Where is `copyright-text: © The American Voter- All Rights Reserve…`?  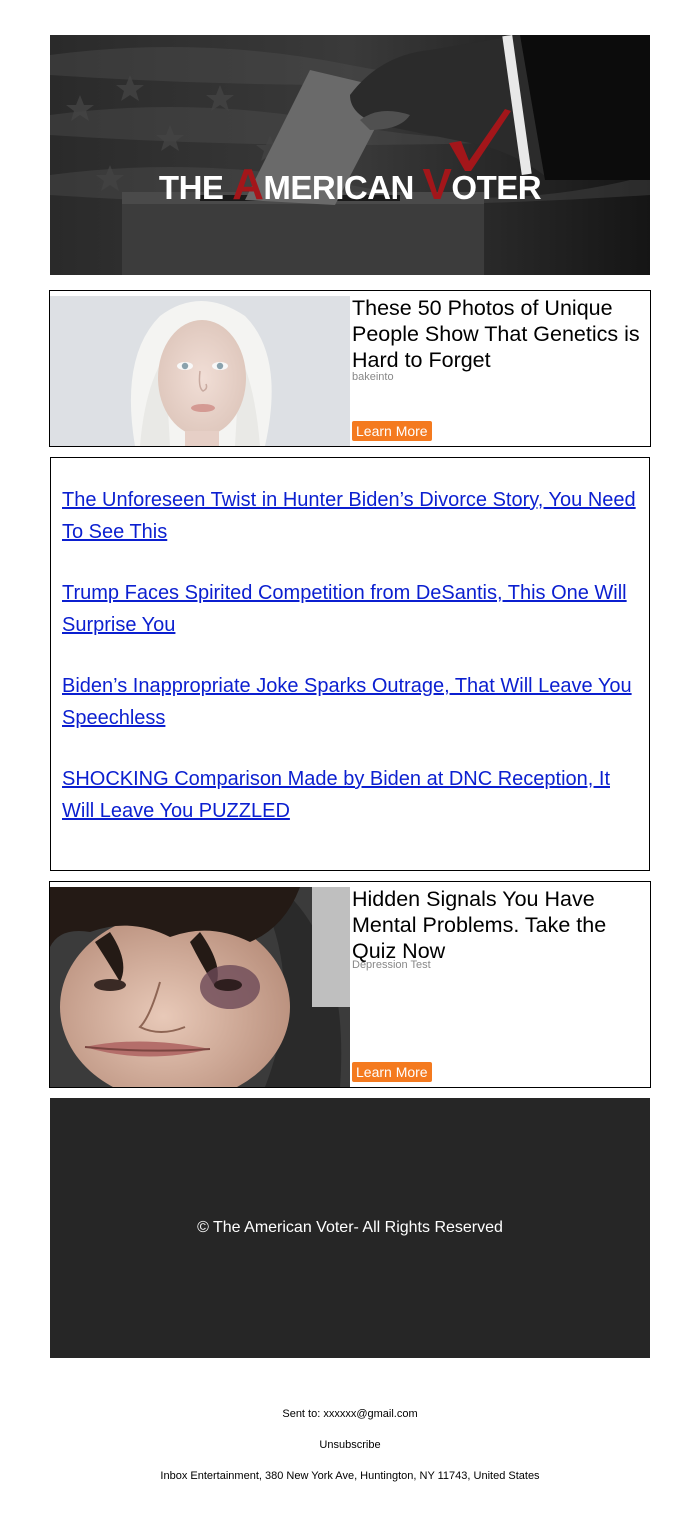
copyright-text: © The American Voter- All Rights Reserve… is located at coordinates (350, 1227).